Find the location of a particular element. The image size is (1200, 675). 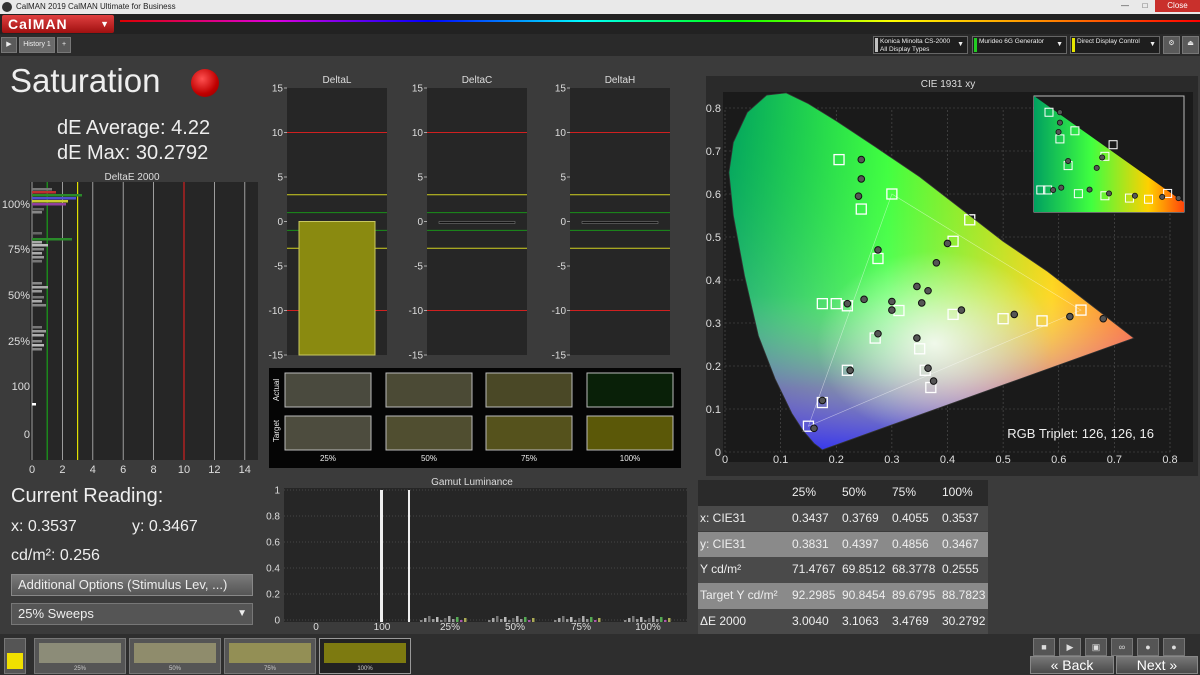

add-tab-button: + is located at coordinates (64, 45).